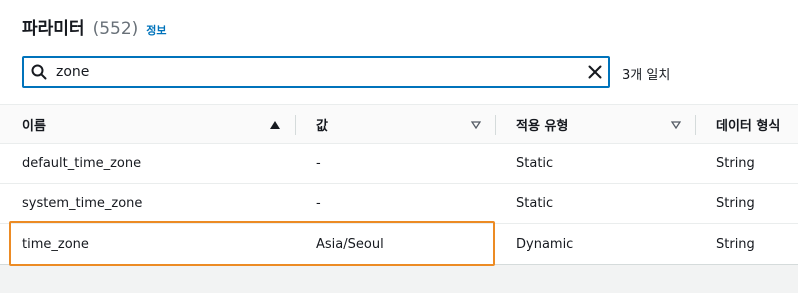 The height and width of the screenshot is (293, 798). What do you see at coordinates (55, 244) in the screenshot?
I see `cell-name: time_zone` at bounding box center [55, 244].